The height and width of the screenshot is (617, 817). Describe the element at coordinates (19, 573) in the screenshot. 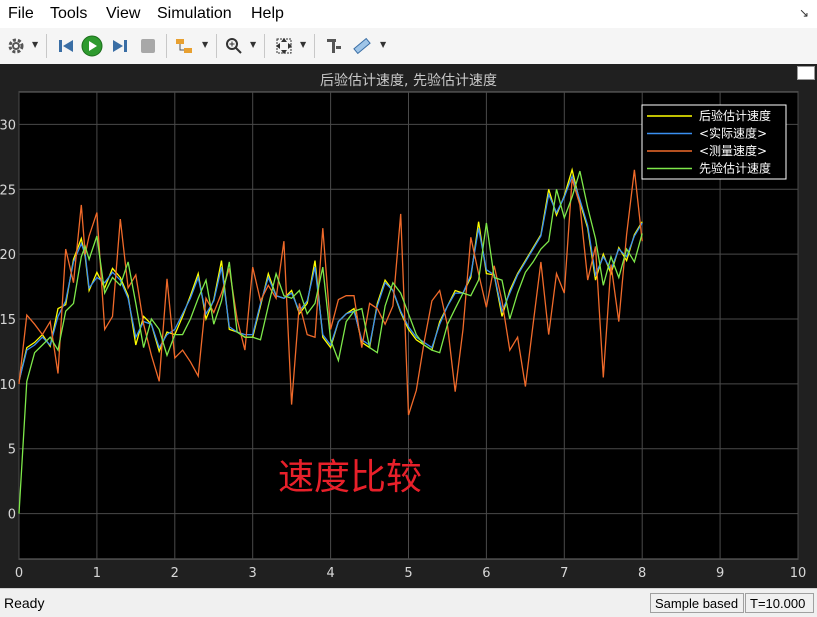

I see `x-tick-label: 0` at that location.